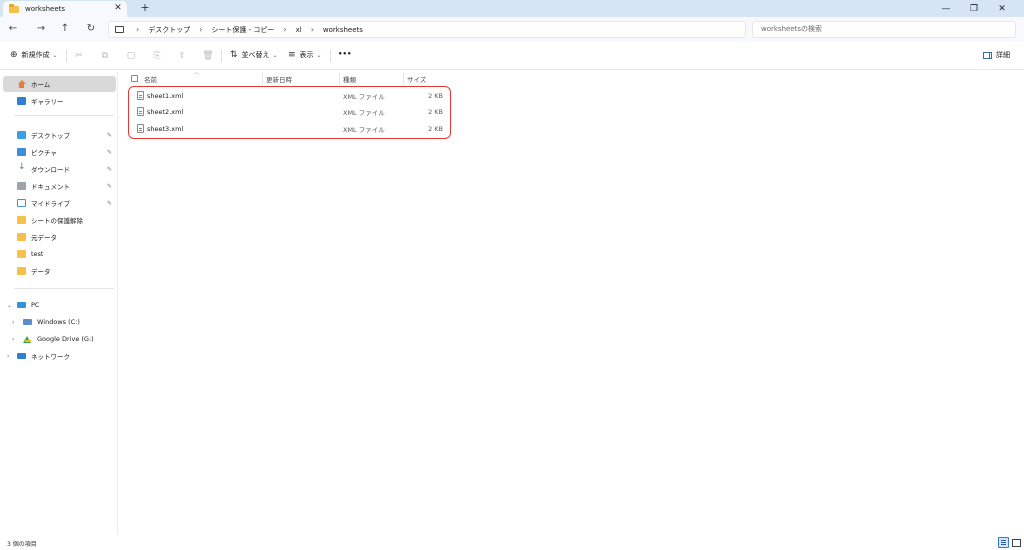 This screenshot has height=550, width=1024. Describe the element at coordinates (37, 254) in the screenshot. I see `sidebar-item-label: test` at that location.